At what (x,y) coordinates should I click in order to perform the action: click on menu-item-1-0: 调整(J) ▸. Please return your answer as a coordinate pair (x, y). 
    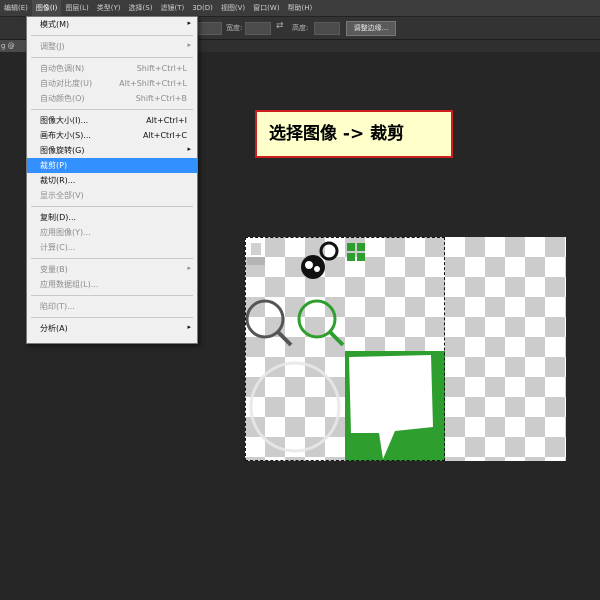
    Looking at the image, I should click on (112, 46).